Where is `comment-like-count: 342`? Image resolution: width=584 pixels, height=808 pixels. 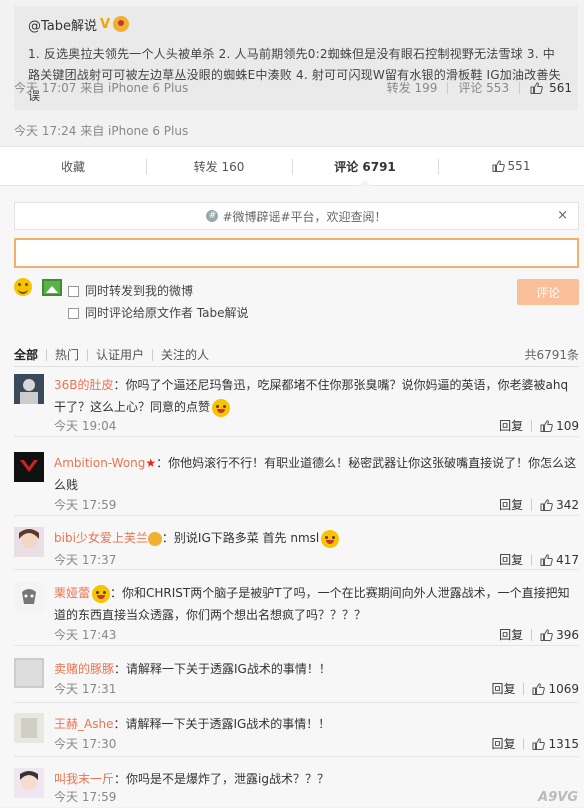 comment-like-count: 342 is located at coordinates (567, 504).